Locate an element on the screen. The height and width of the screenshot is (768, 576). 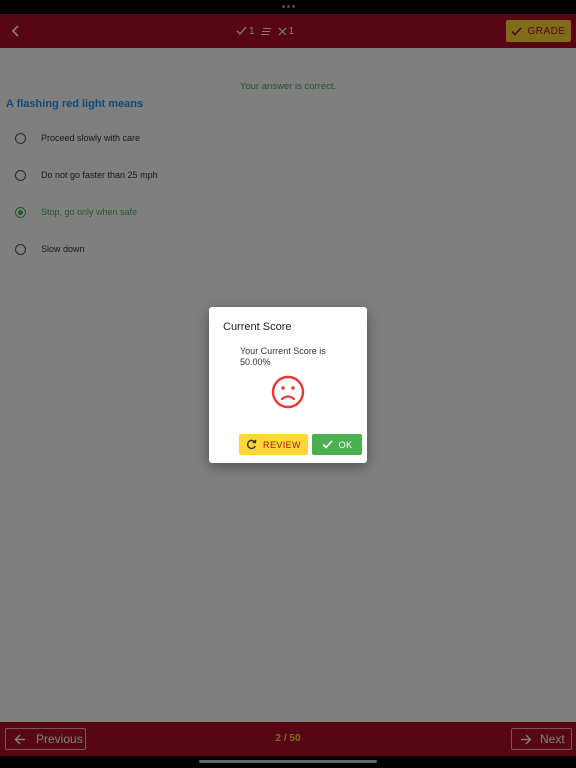
sad-face-icon is located at coordinates (288, 392).